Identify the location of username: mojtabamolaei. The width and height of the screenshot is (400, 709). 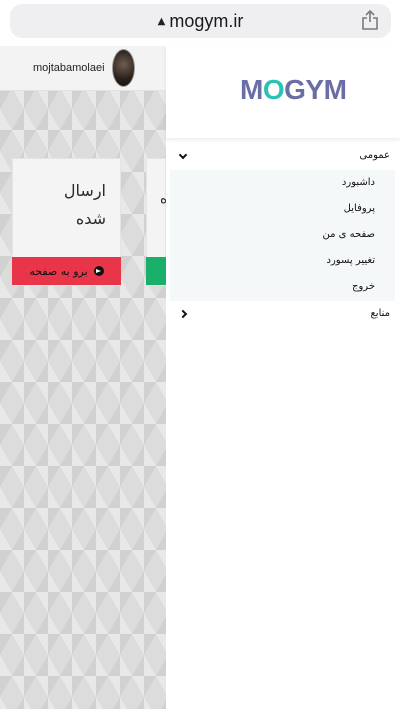
(69, 68).